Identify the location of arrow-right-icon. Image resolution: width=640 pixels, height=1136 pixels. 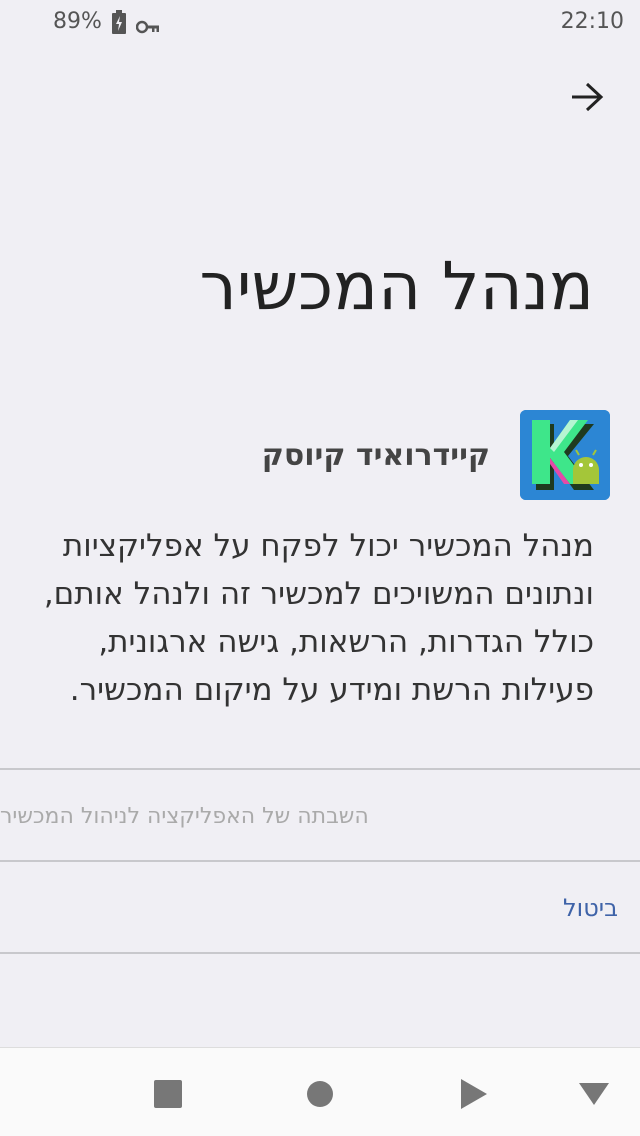
(588, 97).